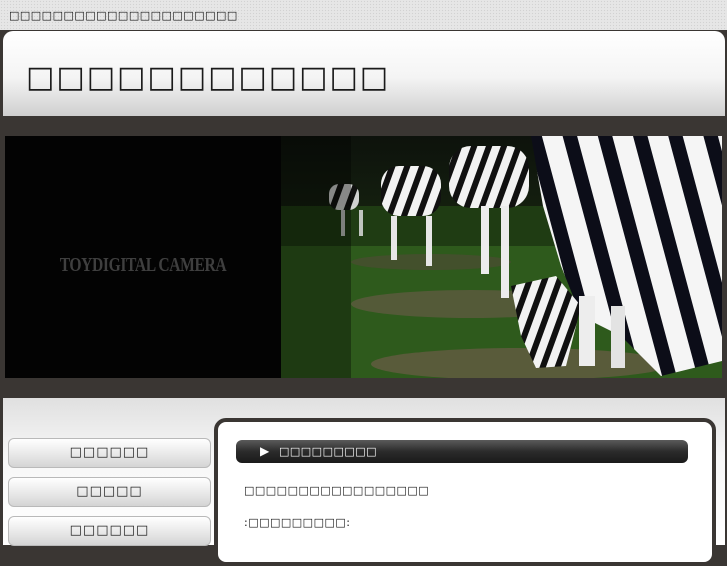  I want to click on nav-button-2: □□□□□, so click(109, 492).